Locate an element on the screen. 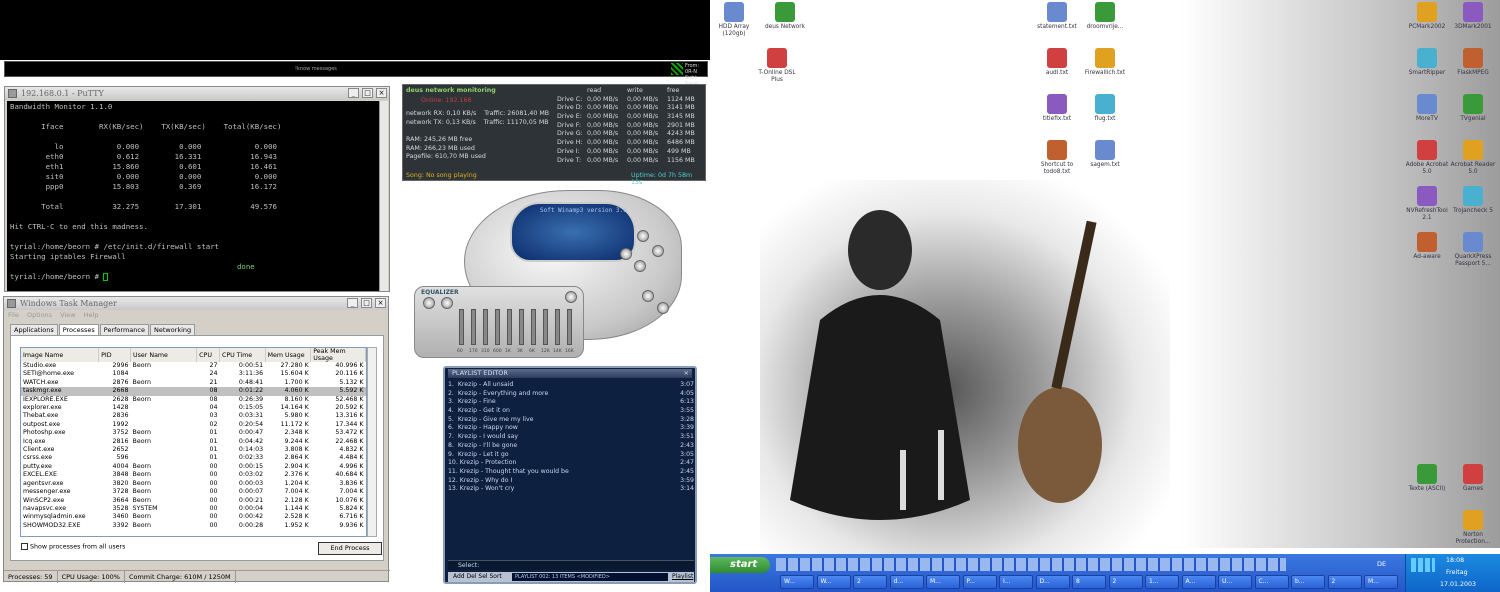 This screenshot has width=1500, height=592. playlist-item: 4. Krezip - Get it on 3:55 is located at coordinates (571, 411).